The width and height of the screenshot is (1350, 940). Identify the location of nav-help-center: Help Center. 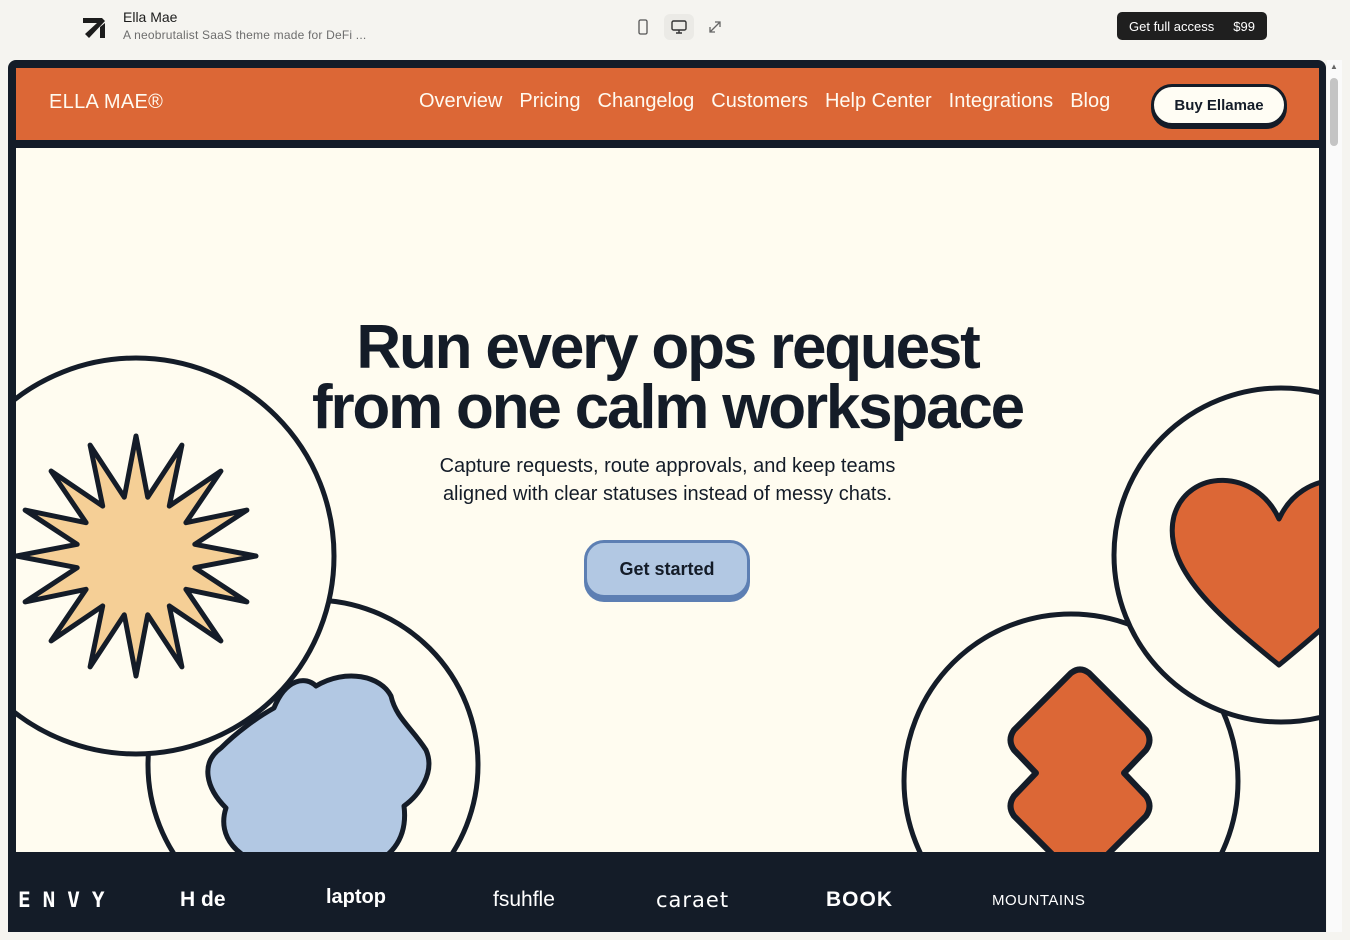
(878, 101).